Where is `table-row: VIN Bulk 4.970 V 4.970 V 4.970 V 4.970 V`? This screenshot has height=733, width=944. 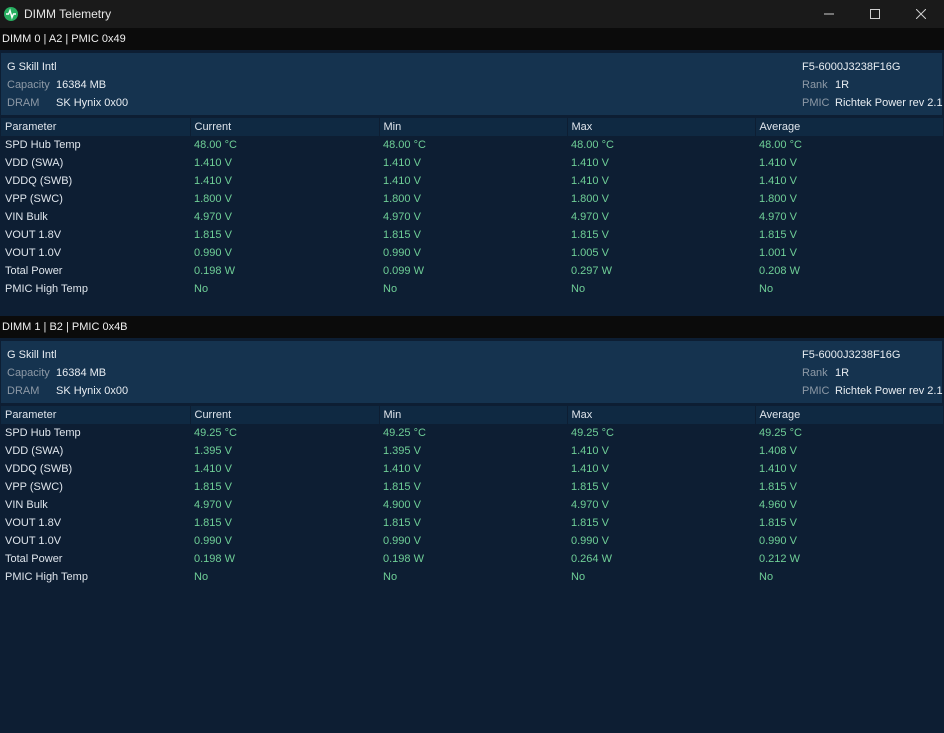
table-row: VIN Bulk 4.970 V 4.970 V 4.970 V 4.970 V is located at coordinates (472, 217).